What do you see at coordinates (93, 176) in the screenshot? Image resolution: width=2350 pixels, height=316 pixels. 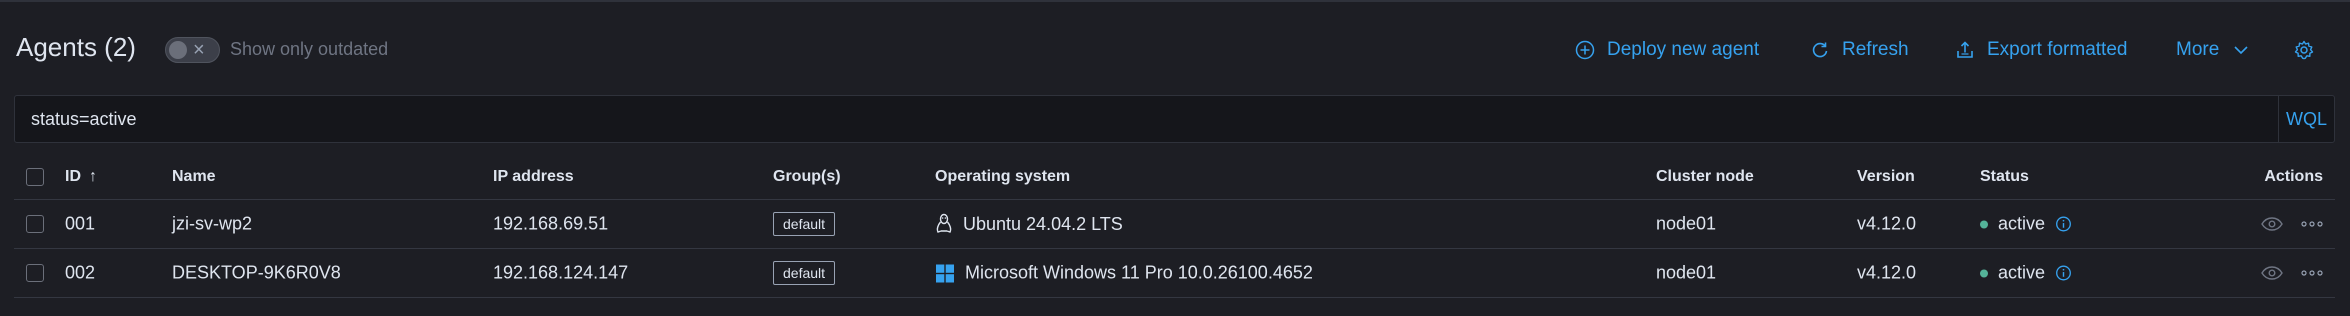 I see `sort-ascending-icon: ↑` at bounding box center [93, 176].